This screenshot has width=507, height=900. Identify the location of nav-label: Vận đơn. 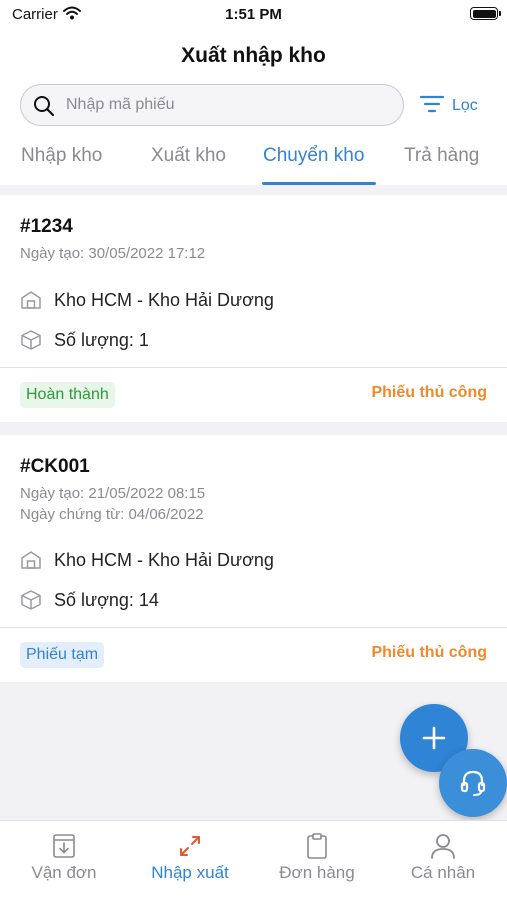
(64, 872).